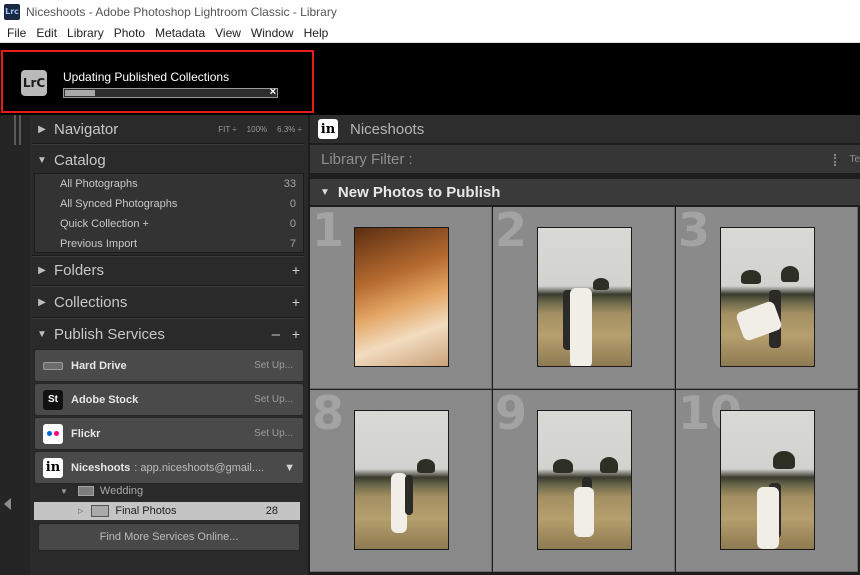 This screenshot has height=575, width=860. I want to click on catalog-item-all-synced: All Synced Photographs 0, so click(169, 204).